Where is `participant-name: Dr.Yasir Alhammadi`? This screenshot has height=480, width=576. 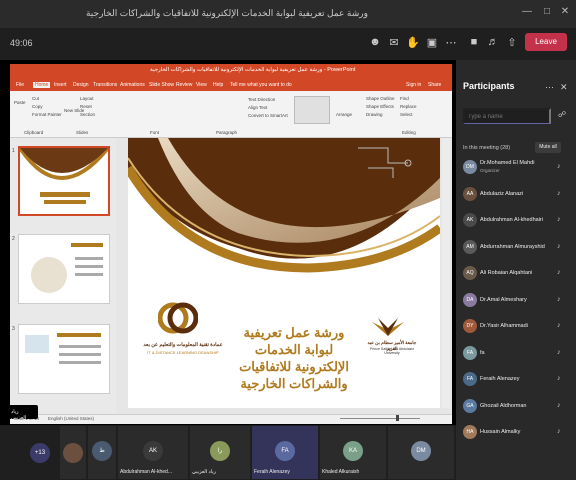 participant-name: Dr.Yasir Alhammadi is located at coordinates (504, 326).